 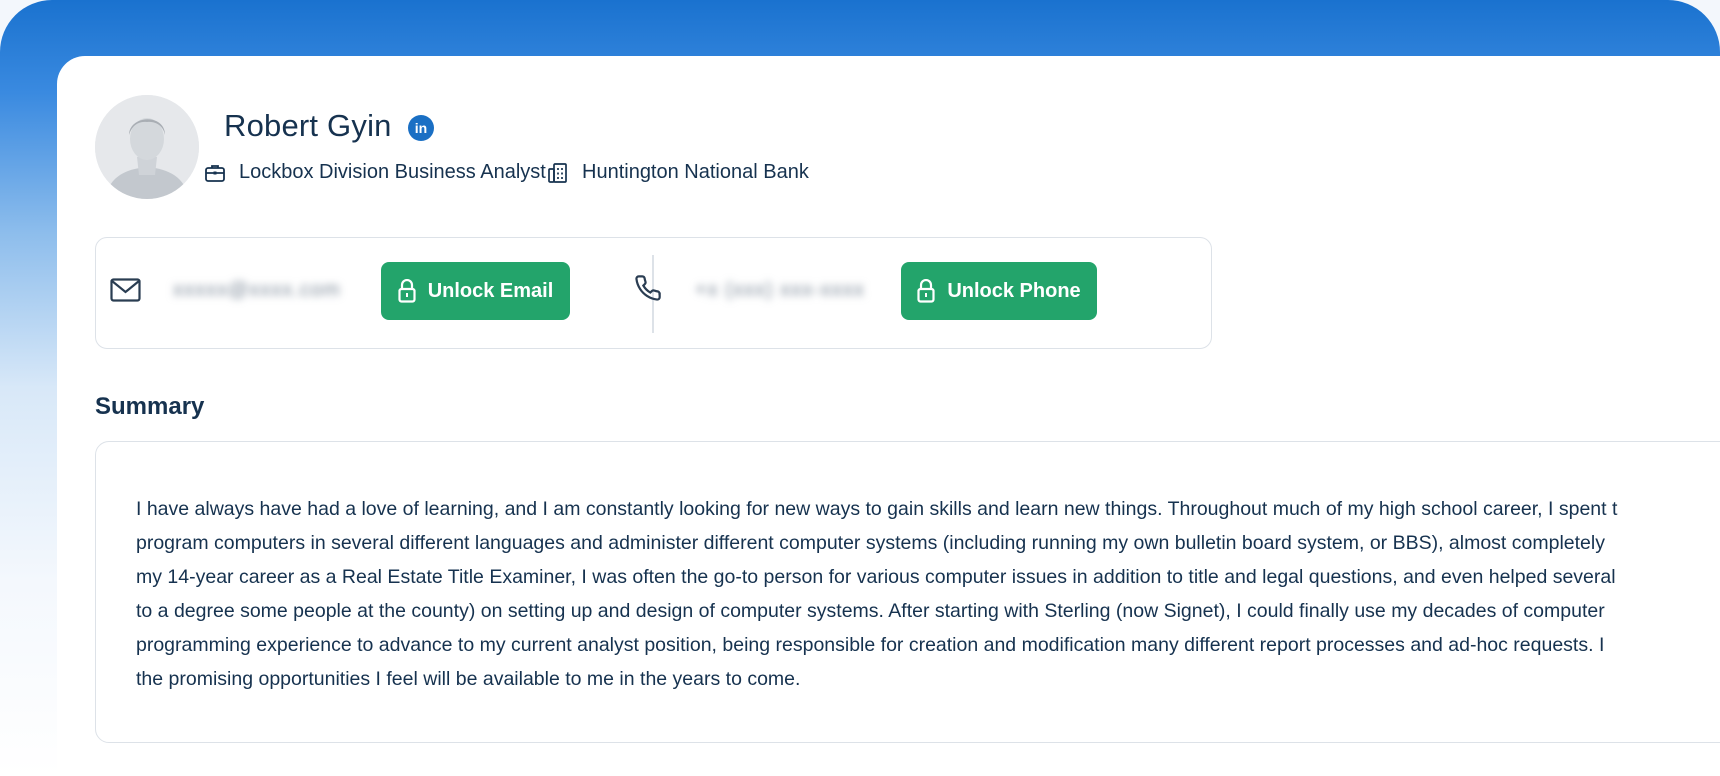 I want to click on unlock-phone-label: Unlock Phone, so click(x=1014, y=290).